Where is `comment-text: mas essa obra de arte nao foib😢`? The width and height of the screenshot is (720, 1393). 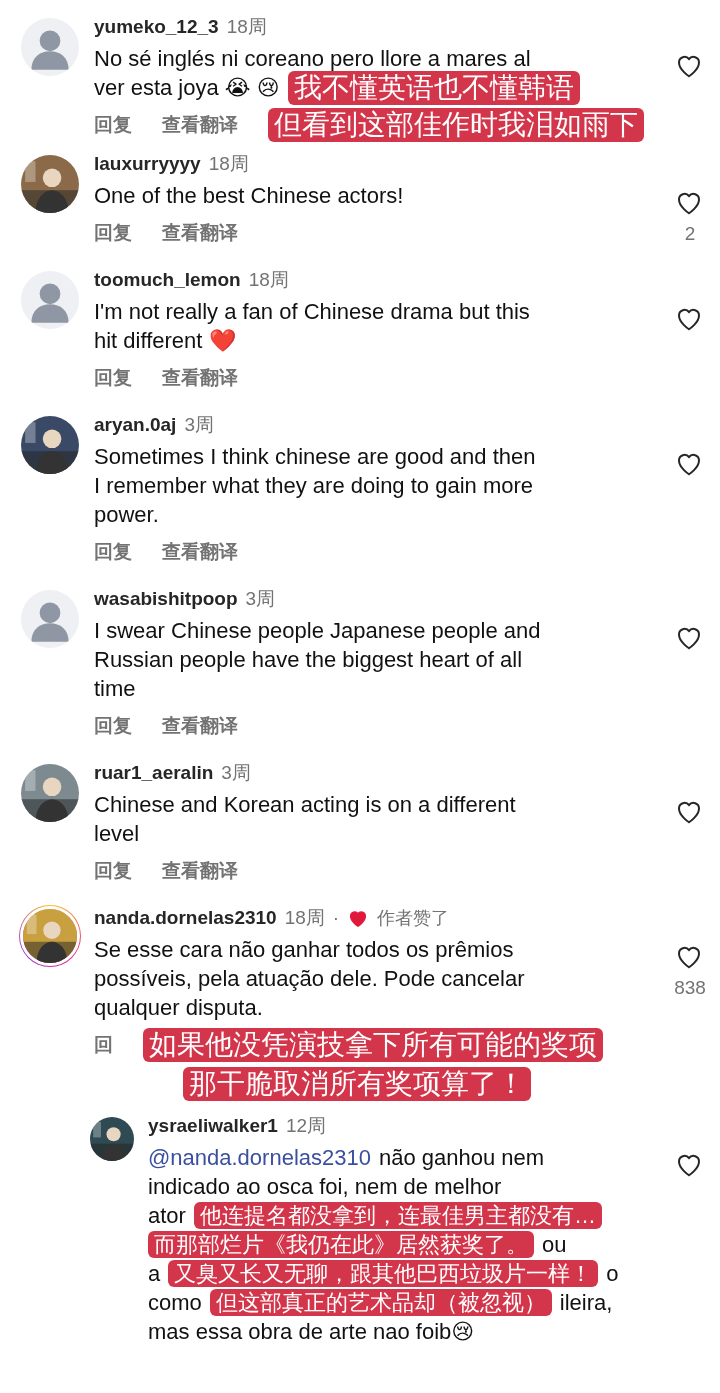
comment-text: mas essa obra de arte nao foib😢 is located at coordinates (311, 1331).